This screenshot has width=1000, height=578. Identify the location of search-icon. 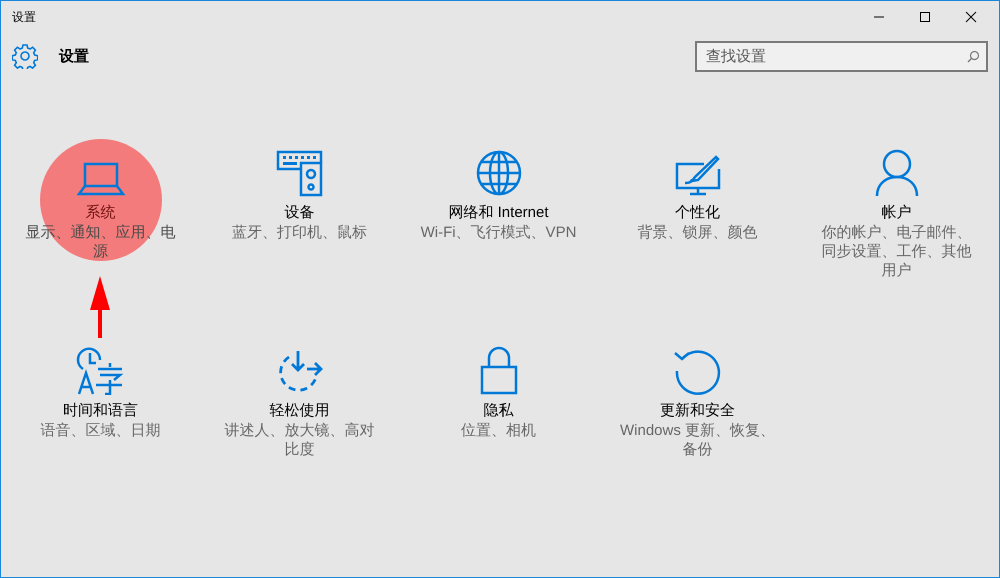
(973, 56).